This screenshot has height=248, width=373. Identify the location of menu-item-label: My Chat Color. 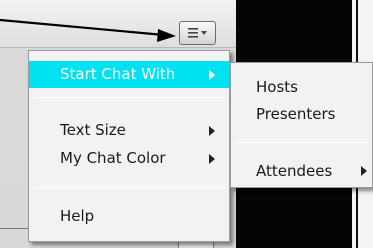
(113, 158).